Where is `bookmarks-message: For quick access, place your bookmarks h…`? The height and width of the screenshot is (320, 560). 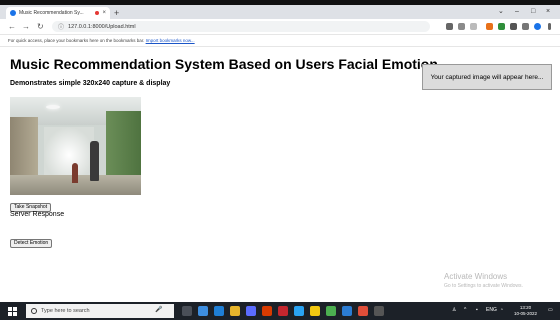
bookmarks-message: For quick access, place your bookmarks h… is located at coordinates (76, 40).